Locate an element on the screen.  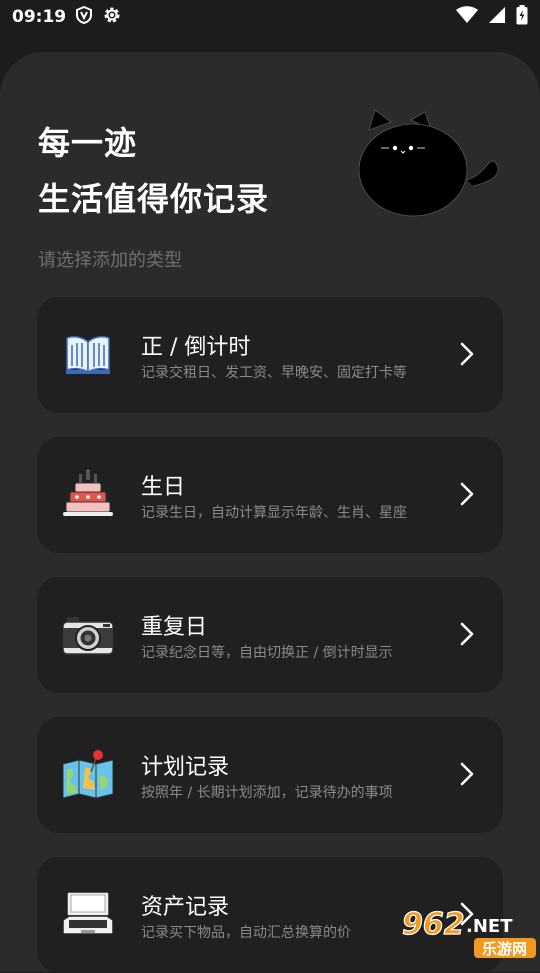
type-desc: 记录生日，自动计算显示年龄、生肖、星座 is located at coordinates (274, 513).